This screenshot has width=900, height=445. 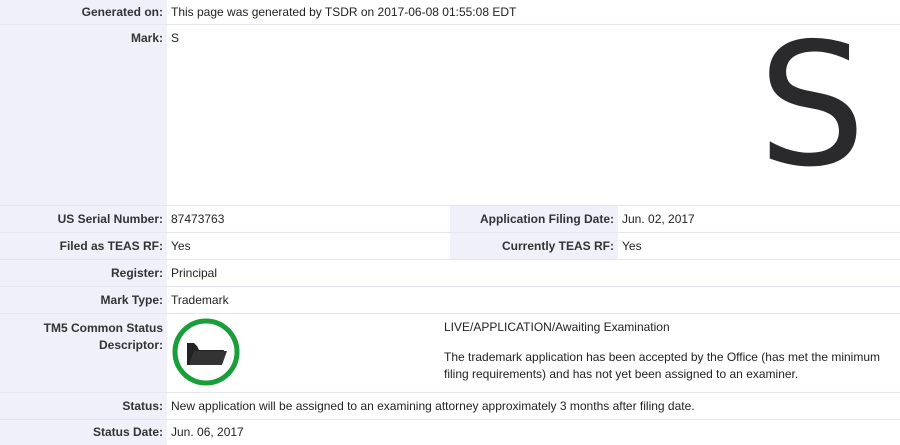 I want to click on current-teas-rf-label: Currently TEAS RF:, so click(x=534, y=246).